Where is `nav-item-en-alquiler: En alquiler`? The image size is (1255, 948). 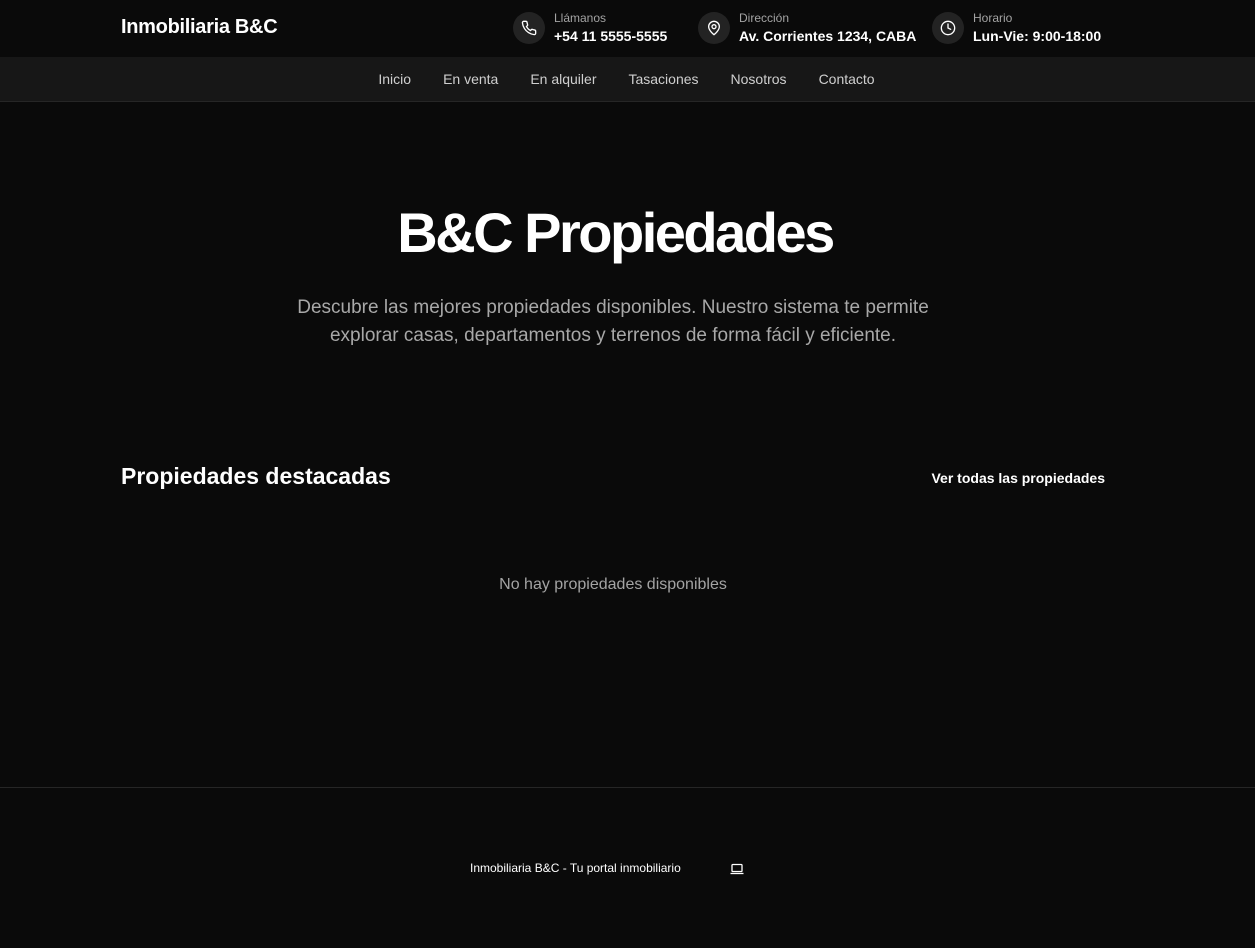
nav-item-en-alquiler: En alquiler is located at coordinates (563, 79).